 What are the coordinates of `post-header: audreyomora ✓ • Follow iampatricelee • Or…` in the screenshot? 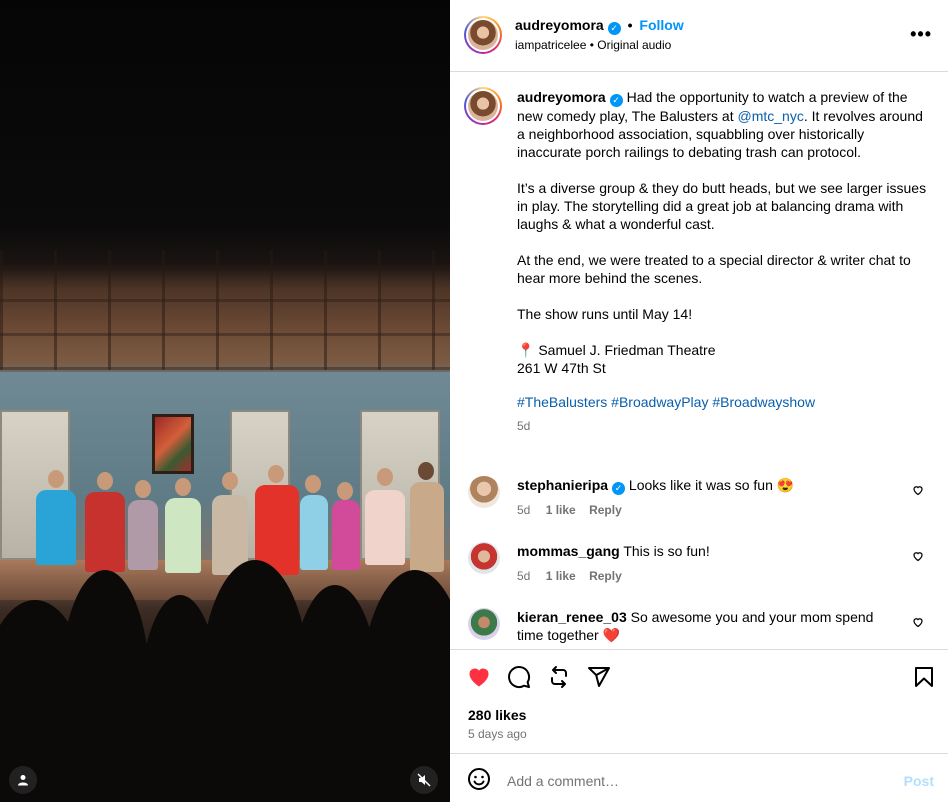 It's located at (699, 36).